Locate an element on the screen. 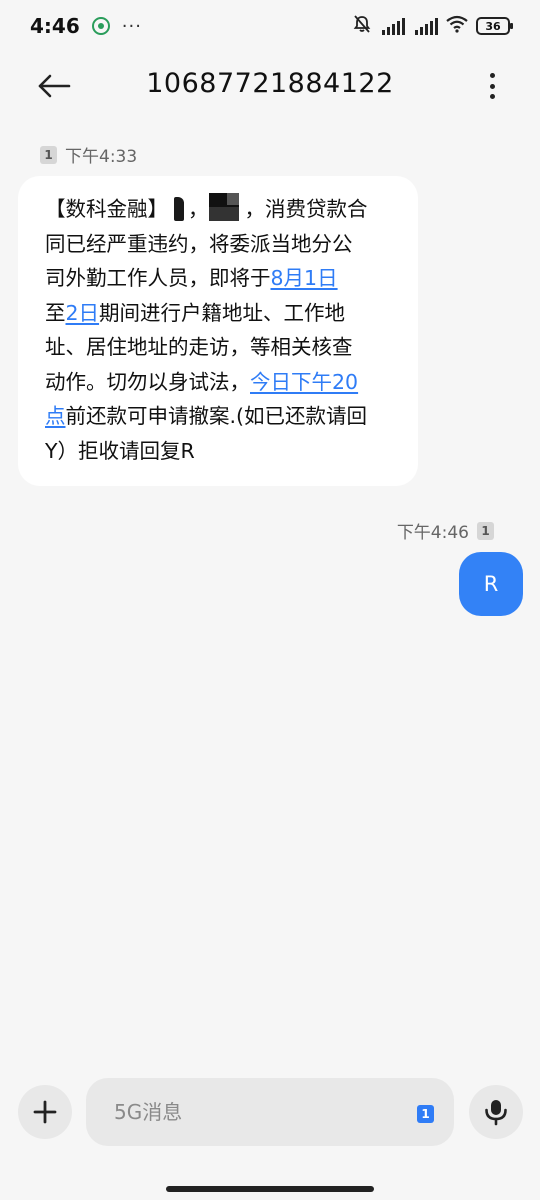 The width and height of the screenshot is (540, 1200). sim-select-button: 1 is located at coordinates (425, 1114).